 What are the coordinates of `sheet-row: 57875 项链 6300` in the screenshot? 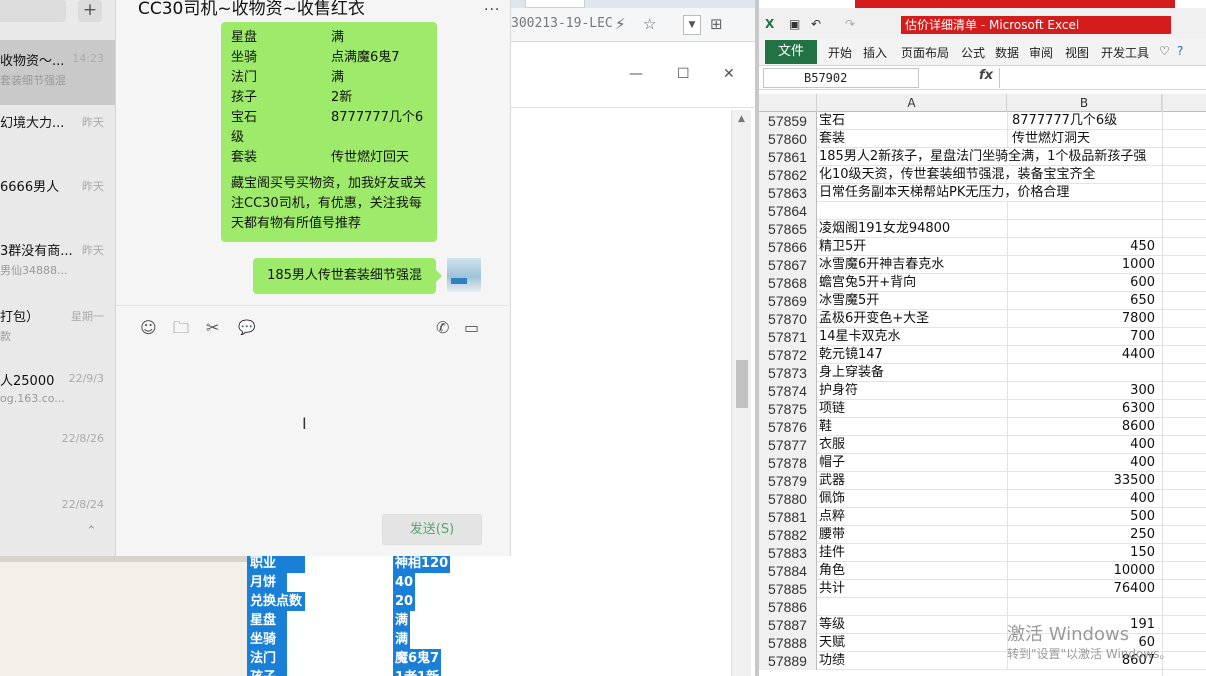 It's located at (982, 409).